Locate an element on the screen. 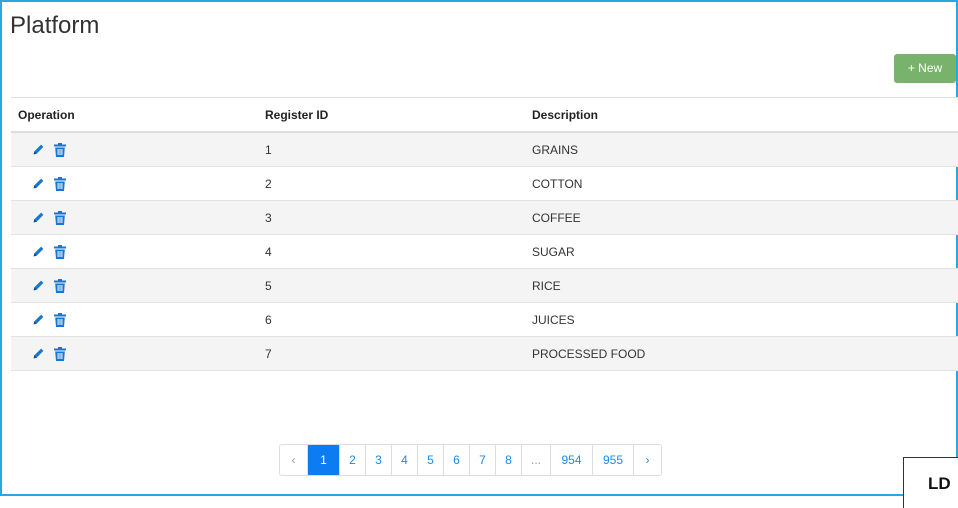 The image size is (958, 508). register-id-cell: 1 is located at coordinates (391, 149).